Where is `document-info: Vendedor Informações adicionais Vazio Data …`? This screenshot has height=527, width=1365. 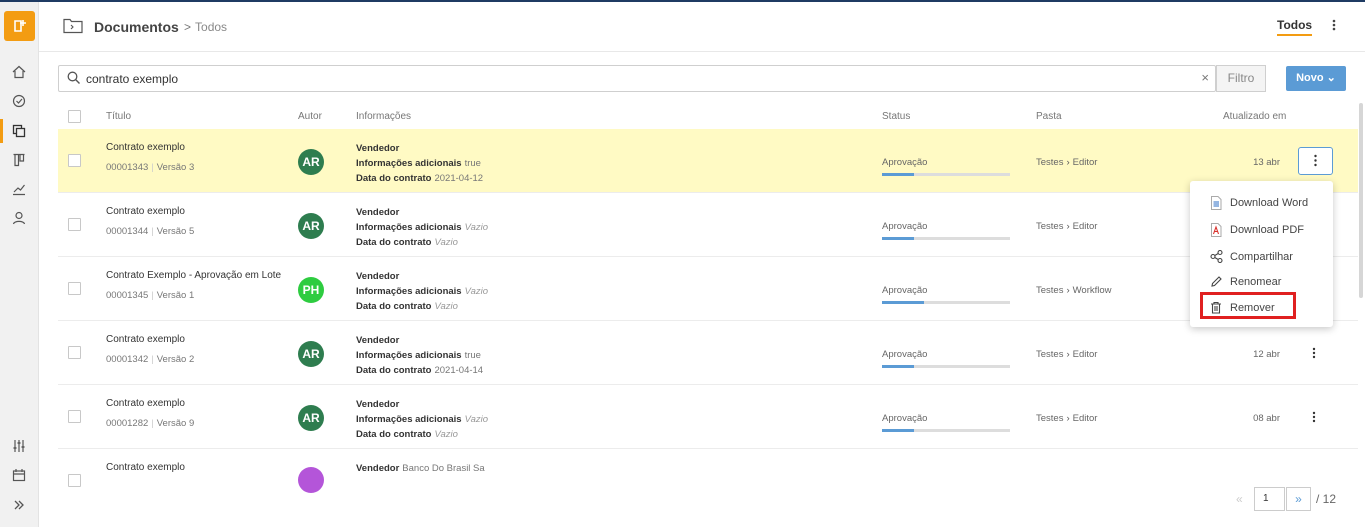 document-info: Vendedor Informações adicionais Vazio Data … is located at coordinates (422, 227).